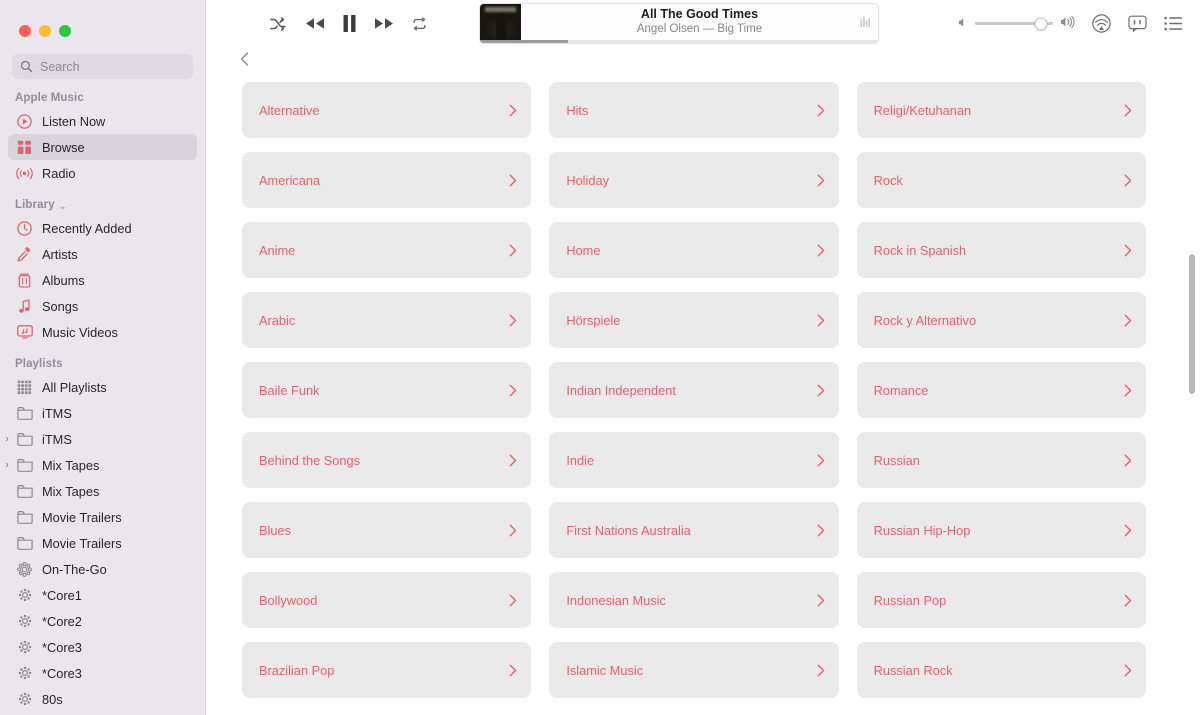 This screenshot has height=715, width=1200. What do you see at coordinates (60, 254) in the screenshot?
I see `sidebar-item-label: Artists` at bounding box center [60, 254].